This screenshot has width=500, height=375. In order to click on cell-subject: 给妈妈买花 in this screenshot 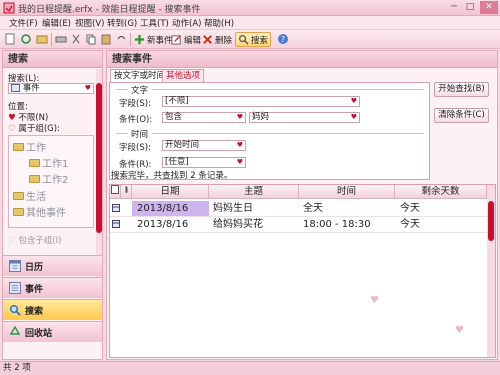, I will do `click(238, 224)`.